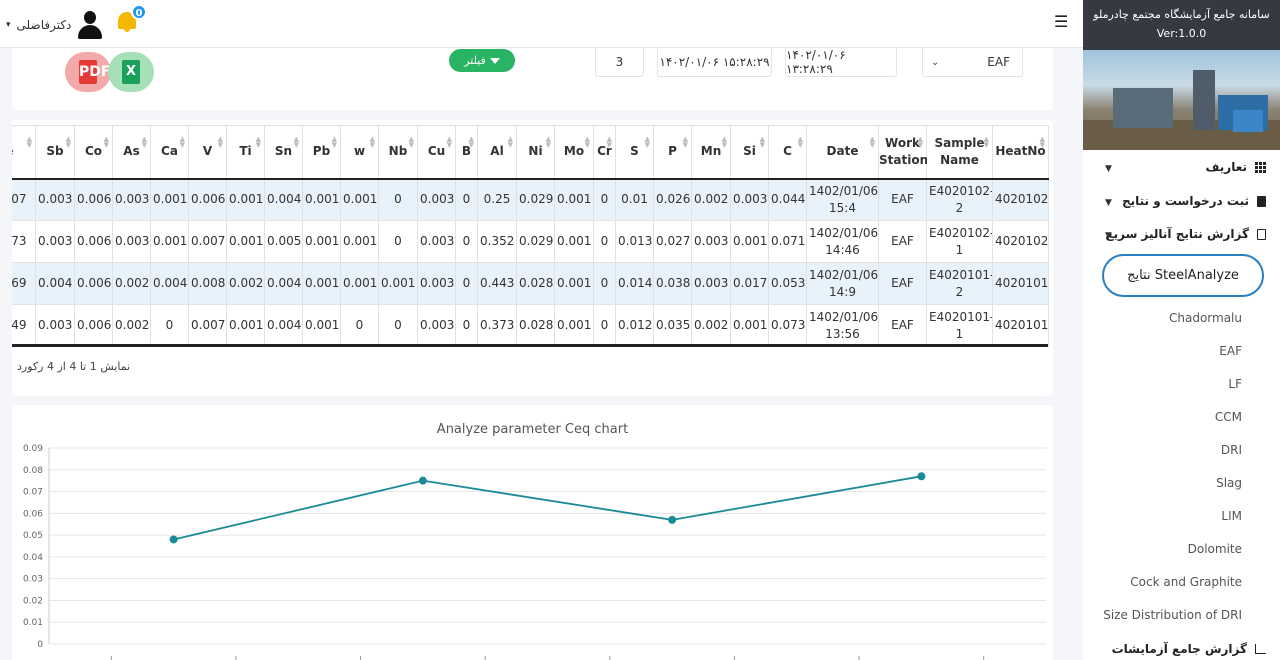 Image resolution: width=1280 pixels, height=660 pixels. What do you see at coordinates (711, 152) in the screenshot?
I see `column-header: Mn ▲ ▼` at bounding box center [711, 152].